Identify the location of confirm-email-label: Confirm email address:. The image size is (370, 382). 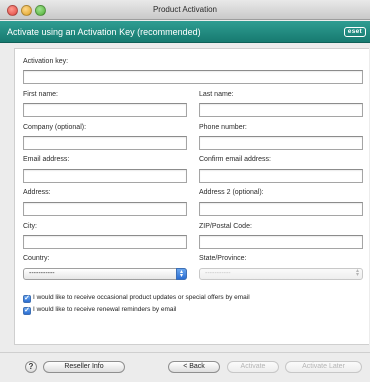
(235, 159).